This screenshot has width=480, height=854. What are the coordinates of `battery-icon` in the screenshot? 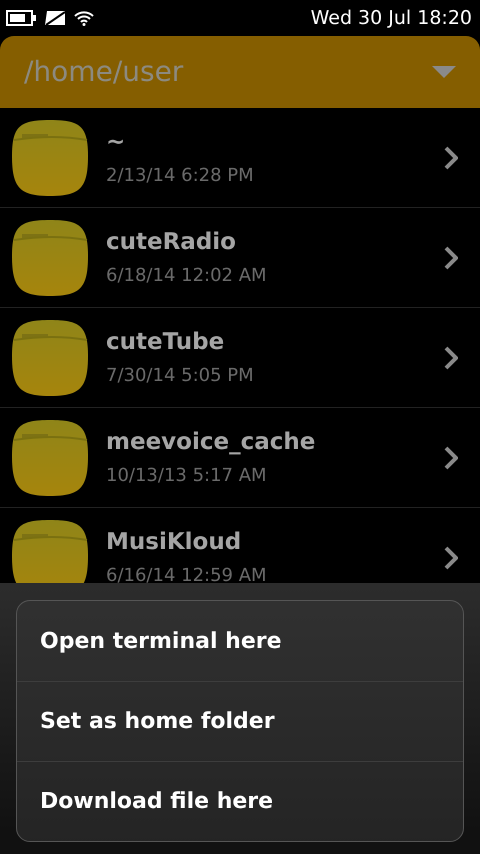 It's located at (21, 18).